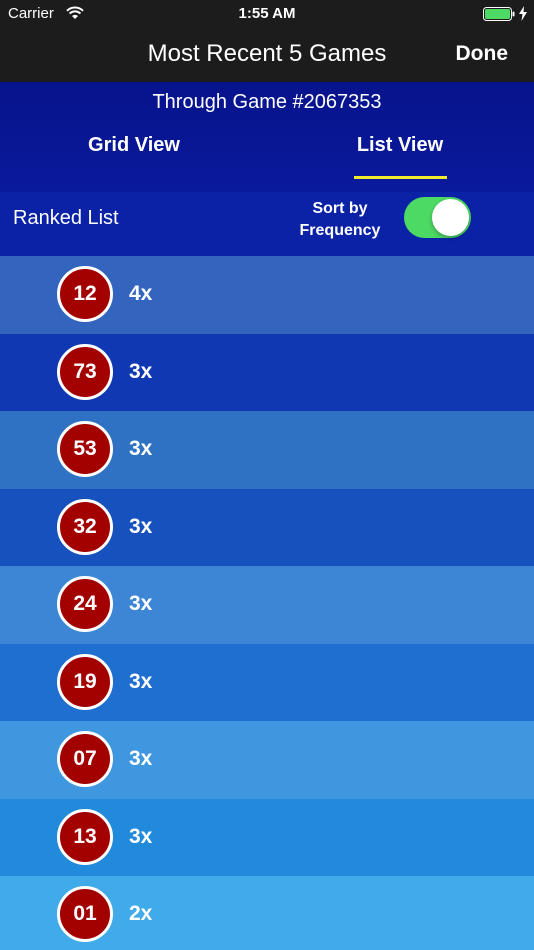  I want to click on list-item: 12 4x, so click(267, 295).